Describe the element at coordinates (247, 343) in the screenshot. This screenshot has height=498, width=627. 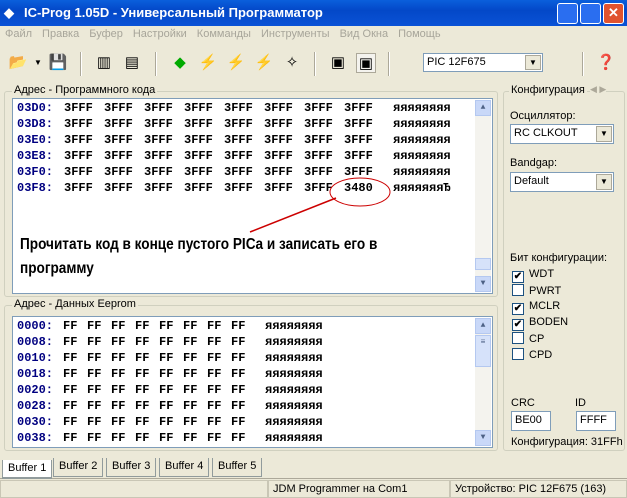
I see `memory-row: 0008: FF FF FF FF FF FF FF FF яяяяяяяя` at that location.